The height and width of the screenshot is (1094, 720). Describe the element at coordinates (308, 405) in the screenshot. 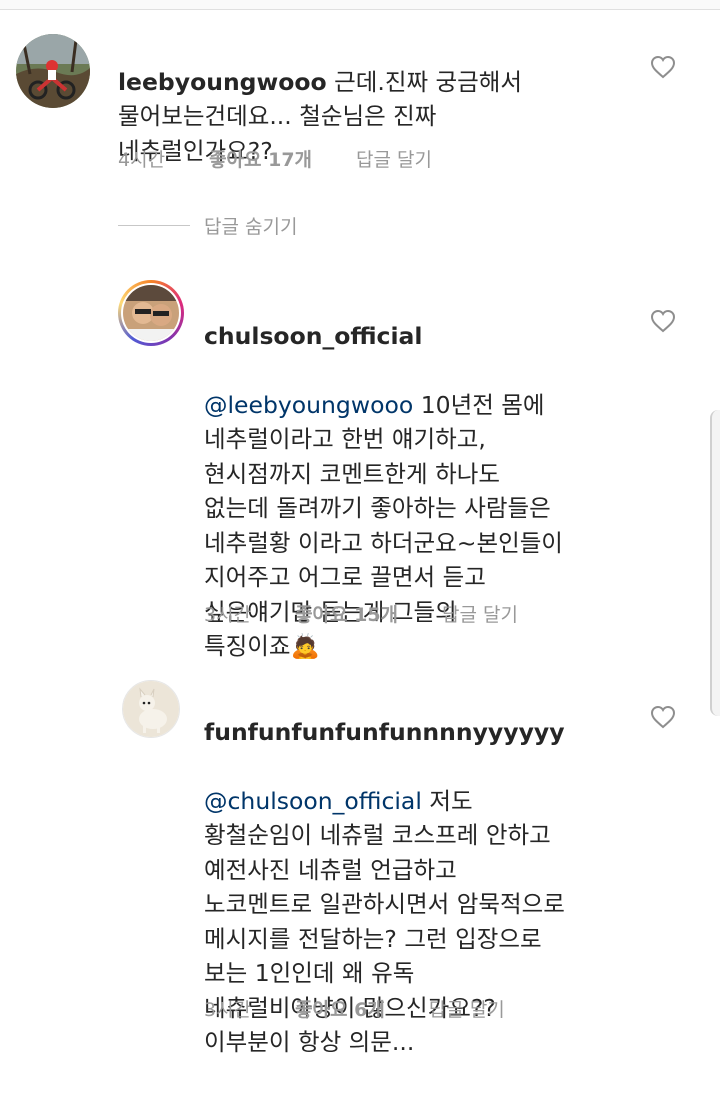

I see `mention-link: @leebyoungwooo` at that location.